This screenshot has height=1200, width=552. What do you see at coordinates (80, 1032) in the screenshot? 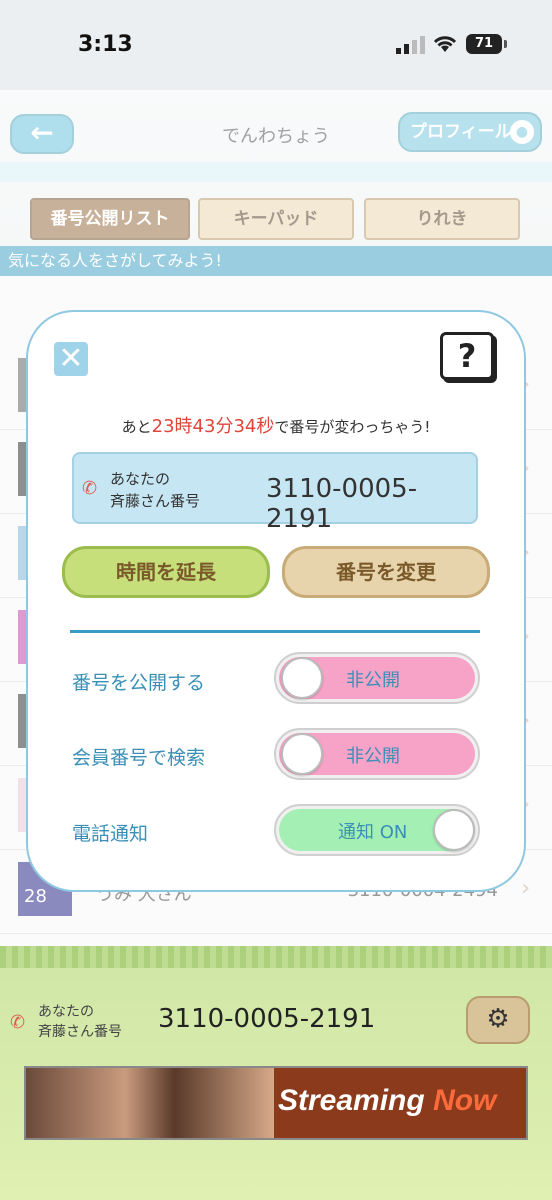
I see `footer-label-line2: 斉藤さん番号` at bounding box center [80, 1032].